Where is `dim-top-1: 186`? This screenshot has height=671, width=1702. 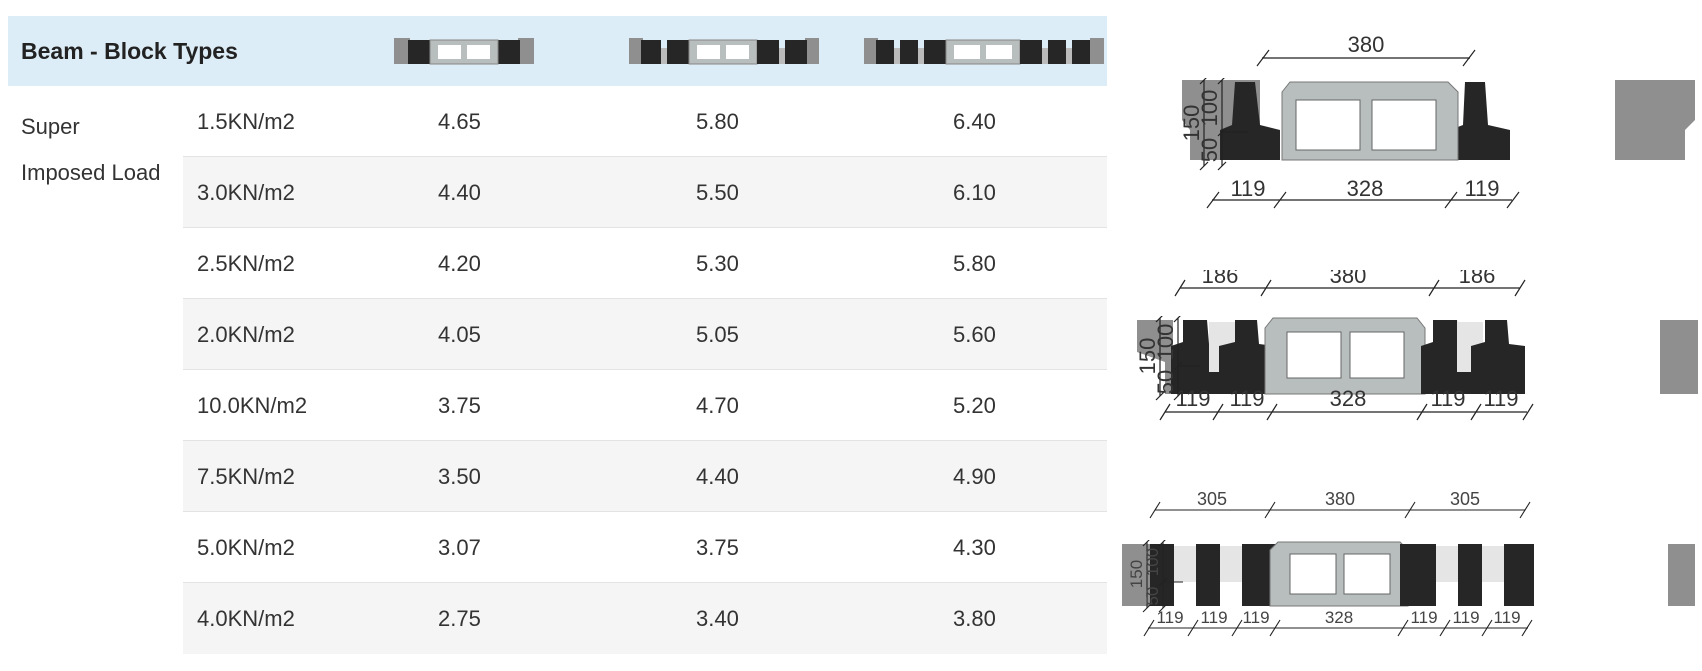
dim-top-1: 186 is located at coordinates (1220, 279).